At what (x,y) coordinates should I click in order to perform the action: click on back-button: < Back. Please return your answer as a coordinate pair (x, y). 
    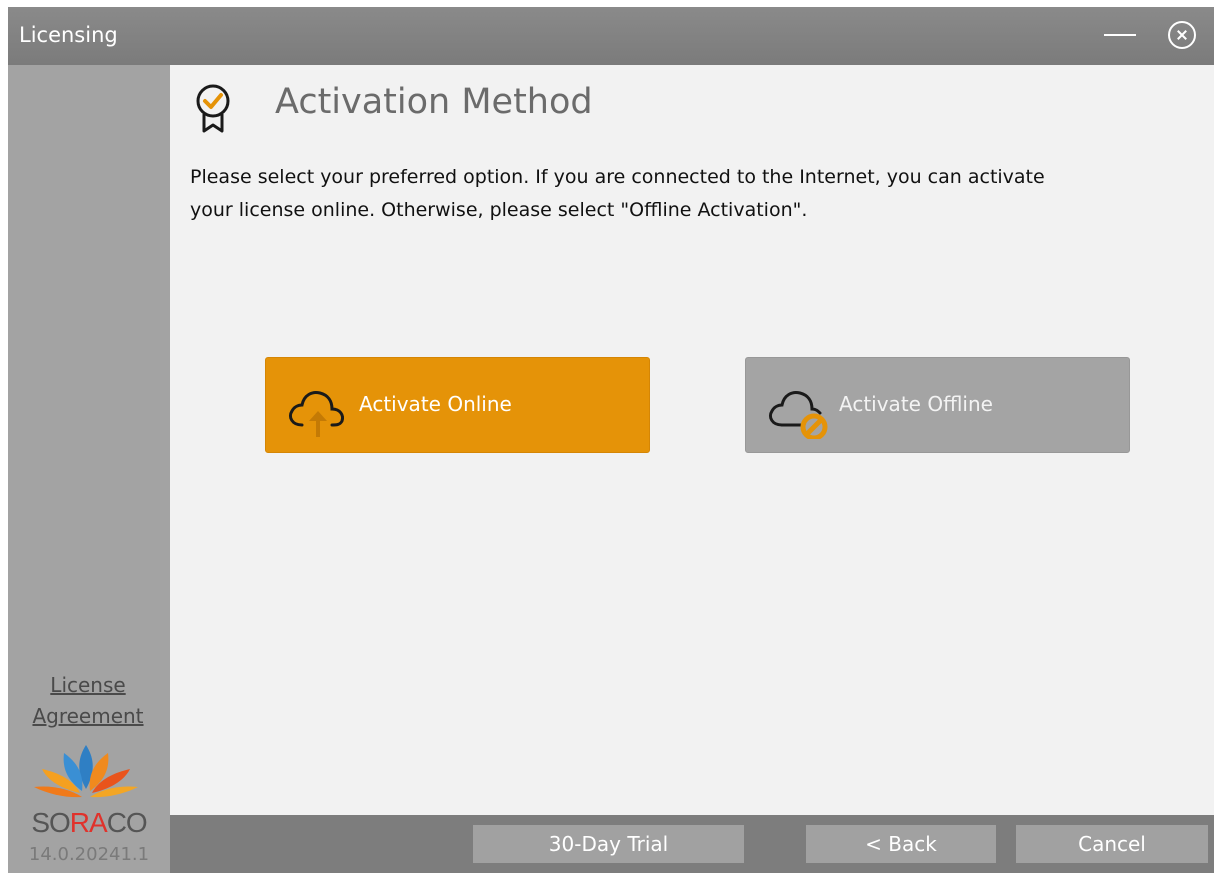
    Looking at the image, I should click on (901, 844).